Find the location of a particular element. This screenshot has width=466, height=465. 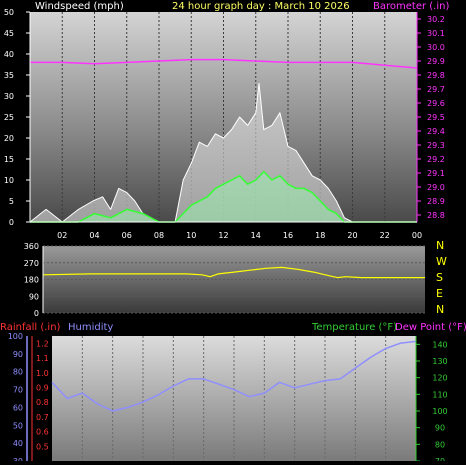

humidity-y-tick-label: 70 is located at coordinates (18, 390).